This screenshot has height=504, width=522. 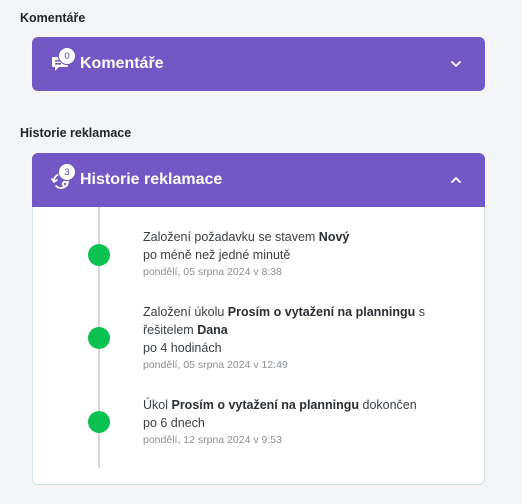 I want to click on event-timestamp: pondělí, 05 srpna 2024 v 12:49, so click(x=215, y=365).